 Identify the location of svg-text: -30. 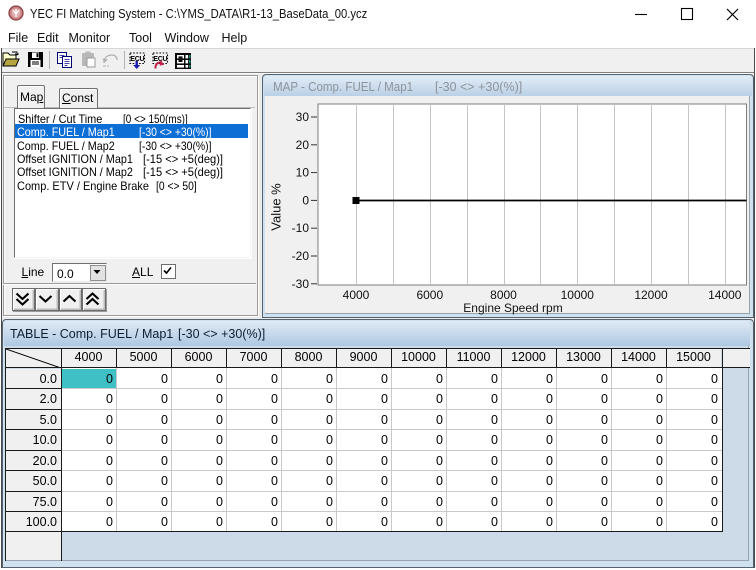
(301, 284).